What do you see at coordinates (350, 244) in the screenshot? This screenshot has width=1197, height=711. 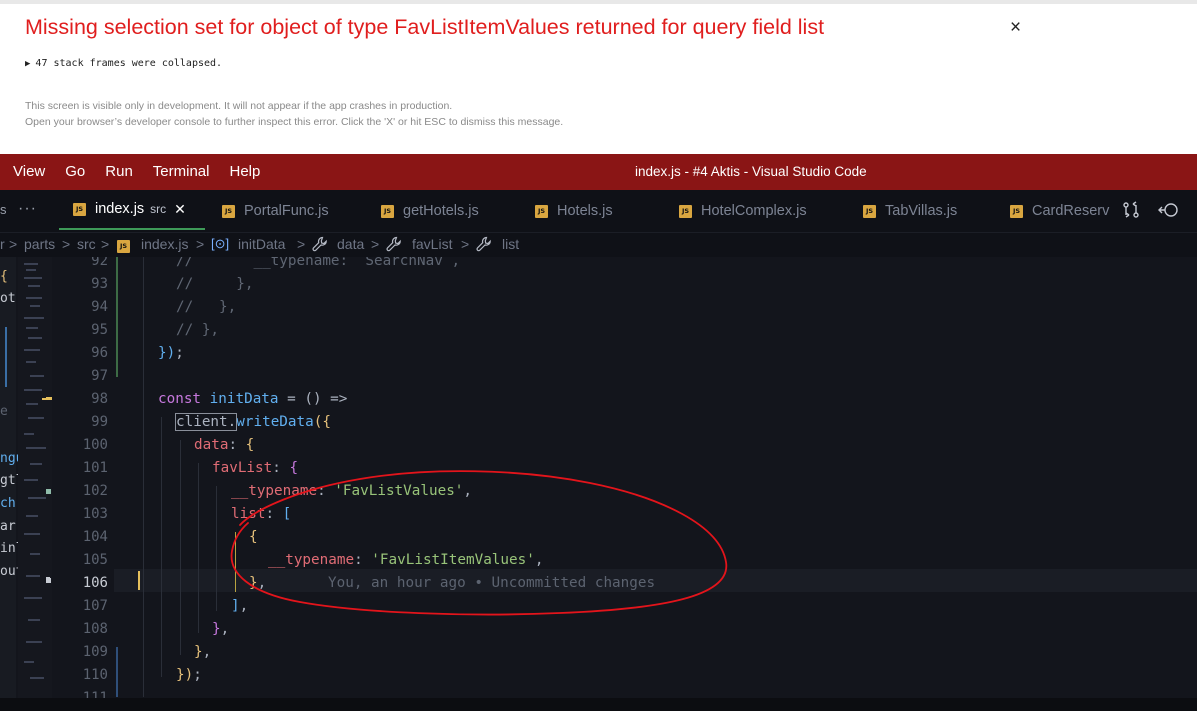 I see `breadcrumb-data: data` at bounding box center [350, 244].